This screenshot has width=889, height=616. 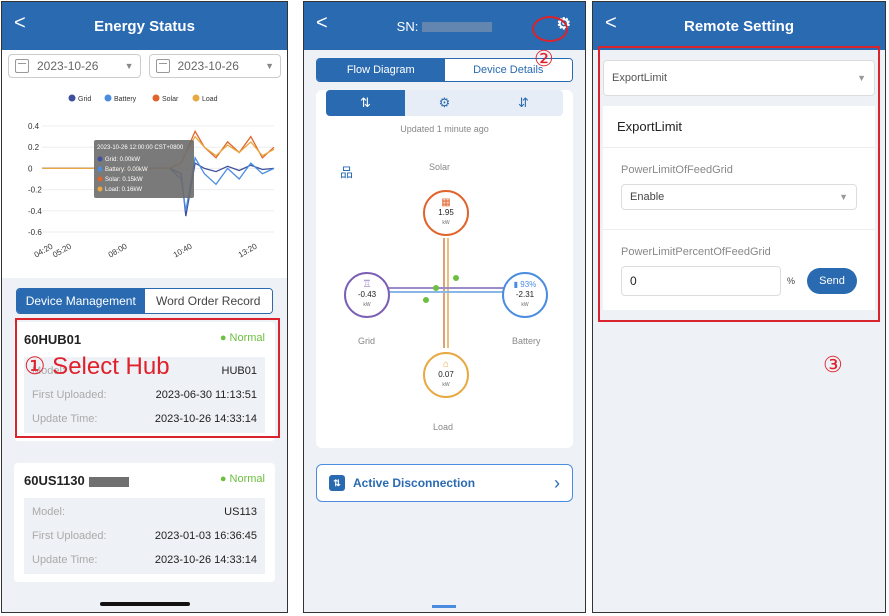 What do you see at coordinates (367, 295) in the screenshot?
I see `grid-node: ♖ -0.43 kW` at bounding box center [367, 295].